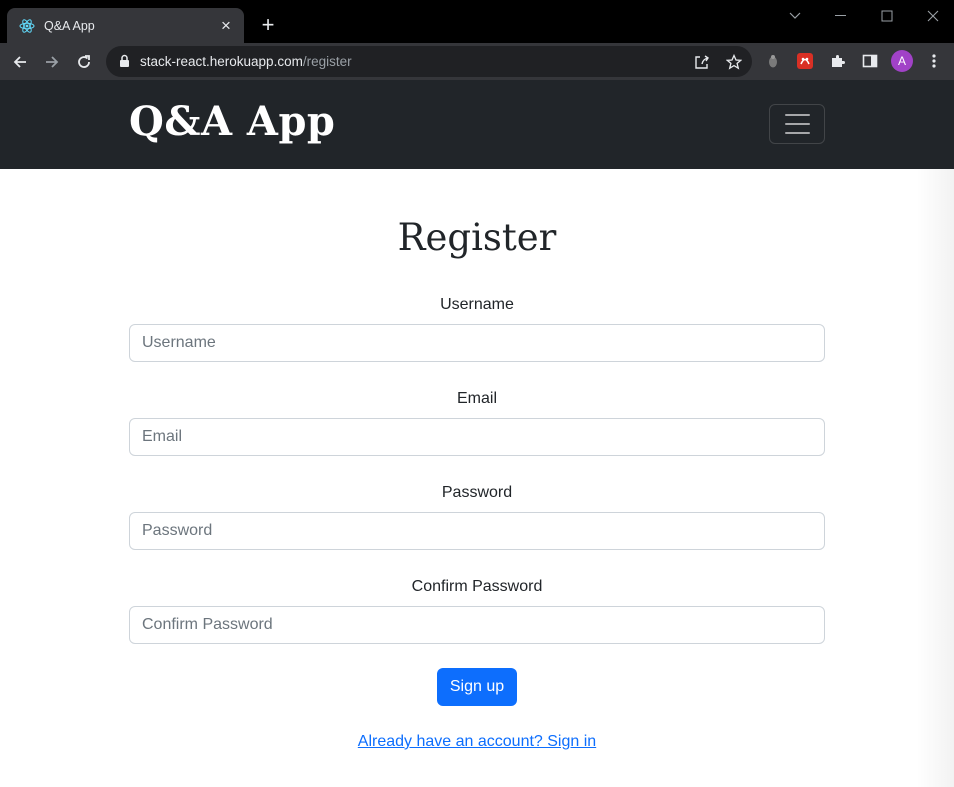 The height and width of the screenshot is (787, 954). I want to click on page-edge-shadow, so click(935, 478).